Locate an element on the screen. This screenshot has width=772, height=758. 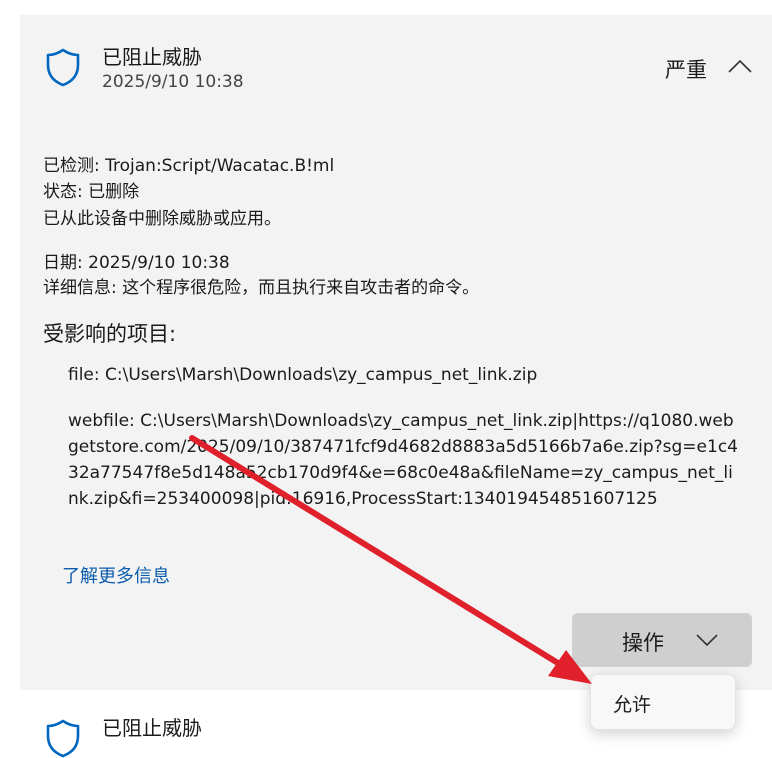
threat-title: 已阻止威胁 is located at coordinates (152, 57).